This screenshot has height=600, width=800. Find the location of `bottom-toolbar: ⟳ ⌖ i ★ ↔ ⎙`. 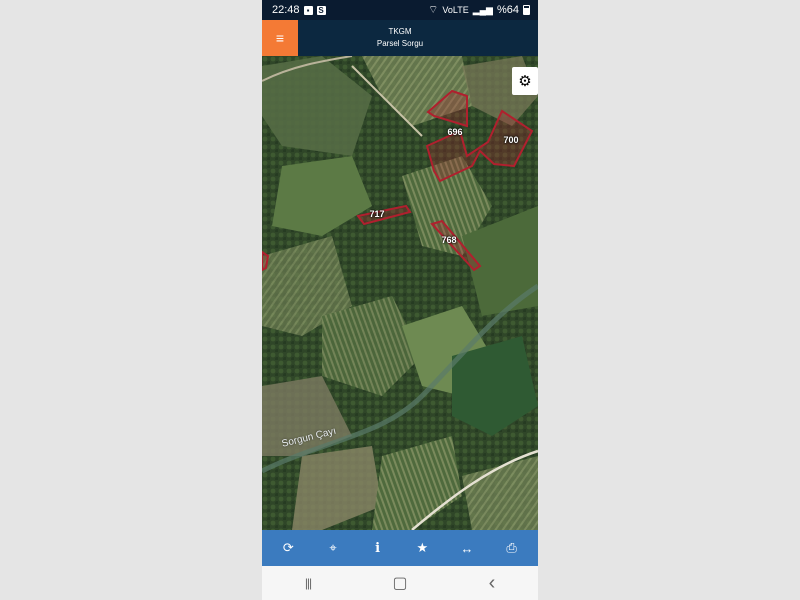

bottom-toolbar: ⟳ ⌖ i ★ ↔ ⎙ is located at coordinates (400, 548).